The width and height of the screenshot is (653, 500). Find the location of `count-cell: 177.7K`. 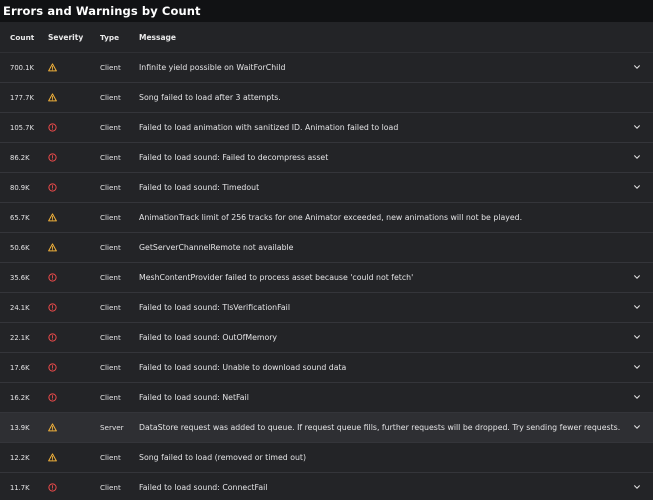

count-cell: 177.7K is located at coordinates (22, 97).